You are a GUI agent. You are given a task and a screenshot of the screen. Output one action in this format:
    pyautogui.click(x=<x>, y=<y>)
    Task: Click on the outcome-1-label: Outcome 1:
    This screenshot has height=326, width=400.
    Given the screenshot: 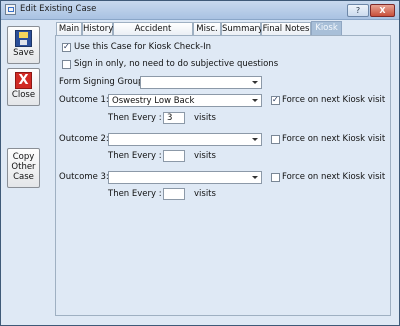 What is the action you would take?
    pyautogui.click(x=84, y=100)
    